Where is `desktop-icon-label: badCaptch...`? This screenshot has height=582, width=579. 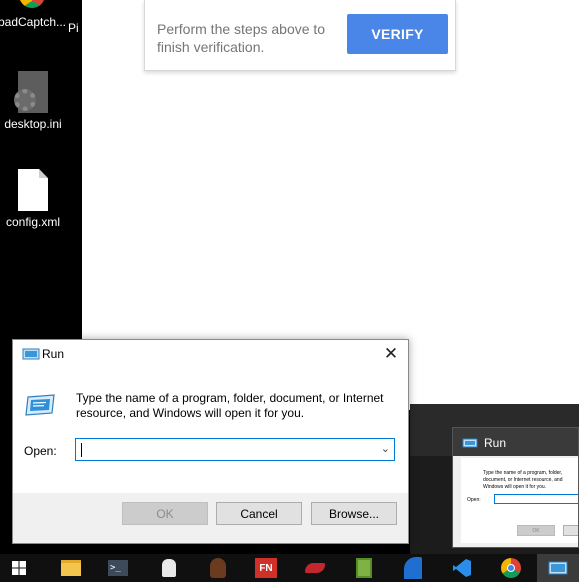
desktop-icon-label: badCaptch... is located at coordinates (33, 22).